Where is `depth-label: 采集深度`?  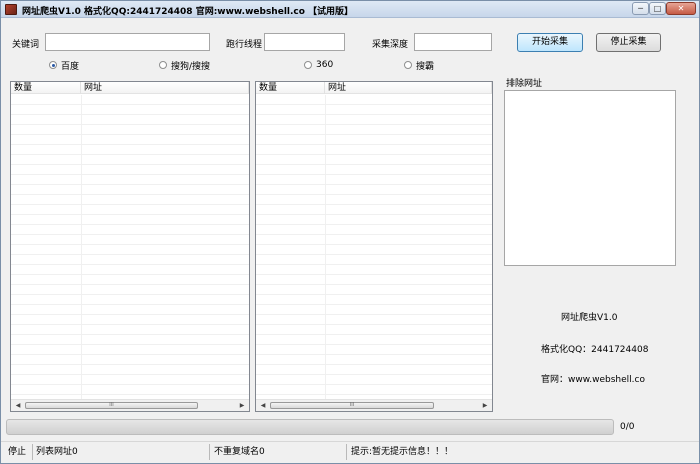
depth-label: 采集深度 is located at coordinates (390, 45).